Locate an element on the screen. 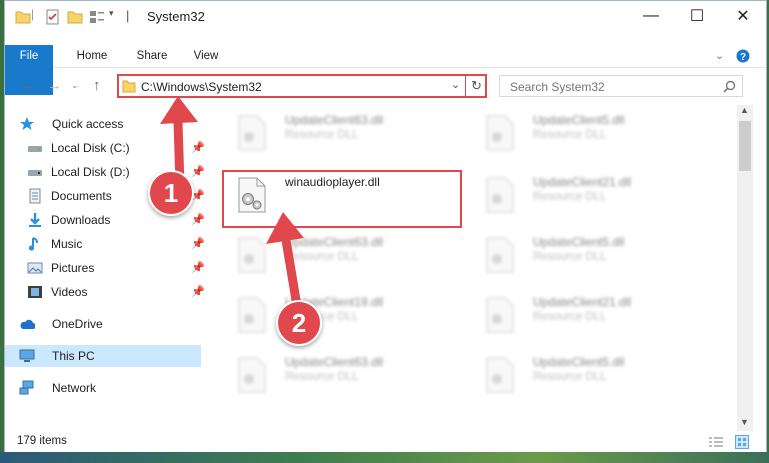 The height and width of the screenshot is (463, 769). step-2-badge: 2 is located at coordinates (299, 323).